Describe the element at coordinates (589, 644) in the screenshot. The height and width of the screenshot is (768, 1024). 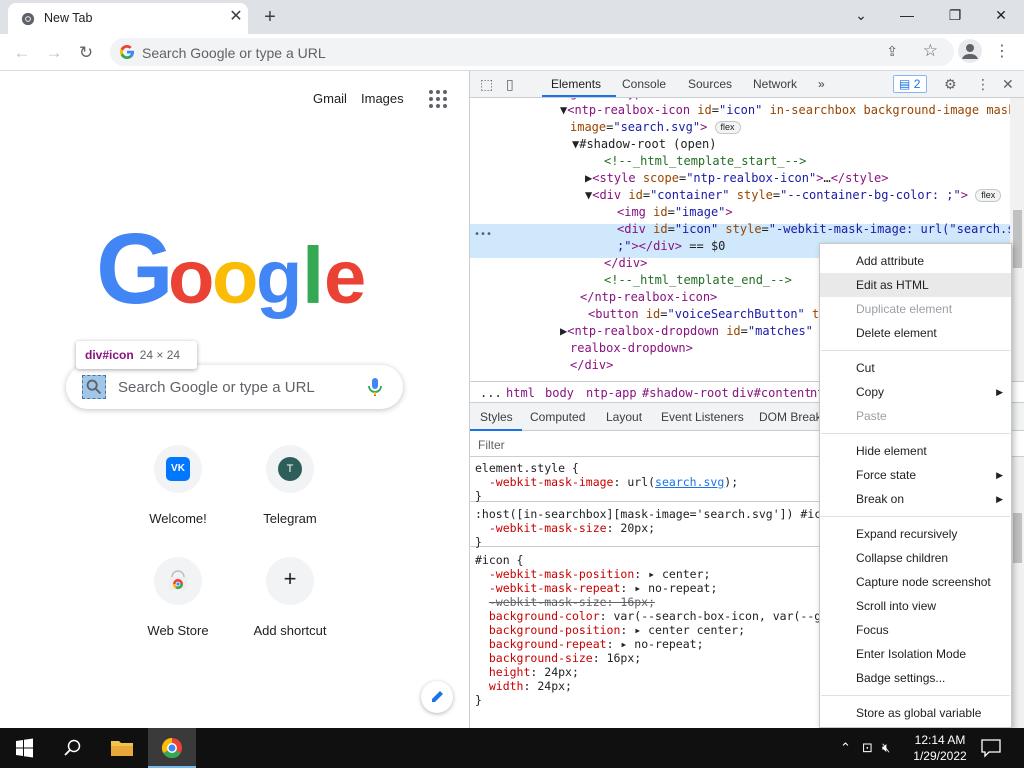
I see `style-declaration: background-repeat: ▸ no-repeat;` at that location.